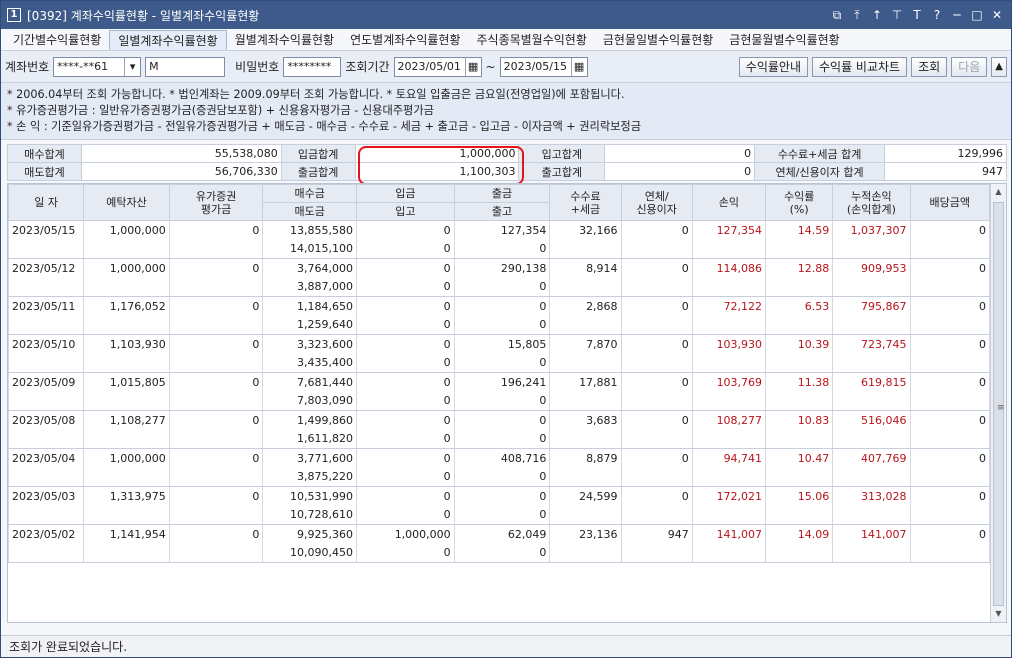 The image size is (1012, 658). What do you see at coordinates (585, 202) in the screenshot?
I see `header-fee: 수수료 +세금` at bounding box center [585, 202].